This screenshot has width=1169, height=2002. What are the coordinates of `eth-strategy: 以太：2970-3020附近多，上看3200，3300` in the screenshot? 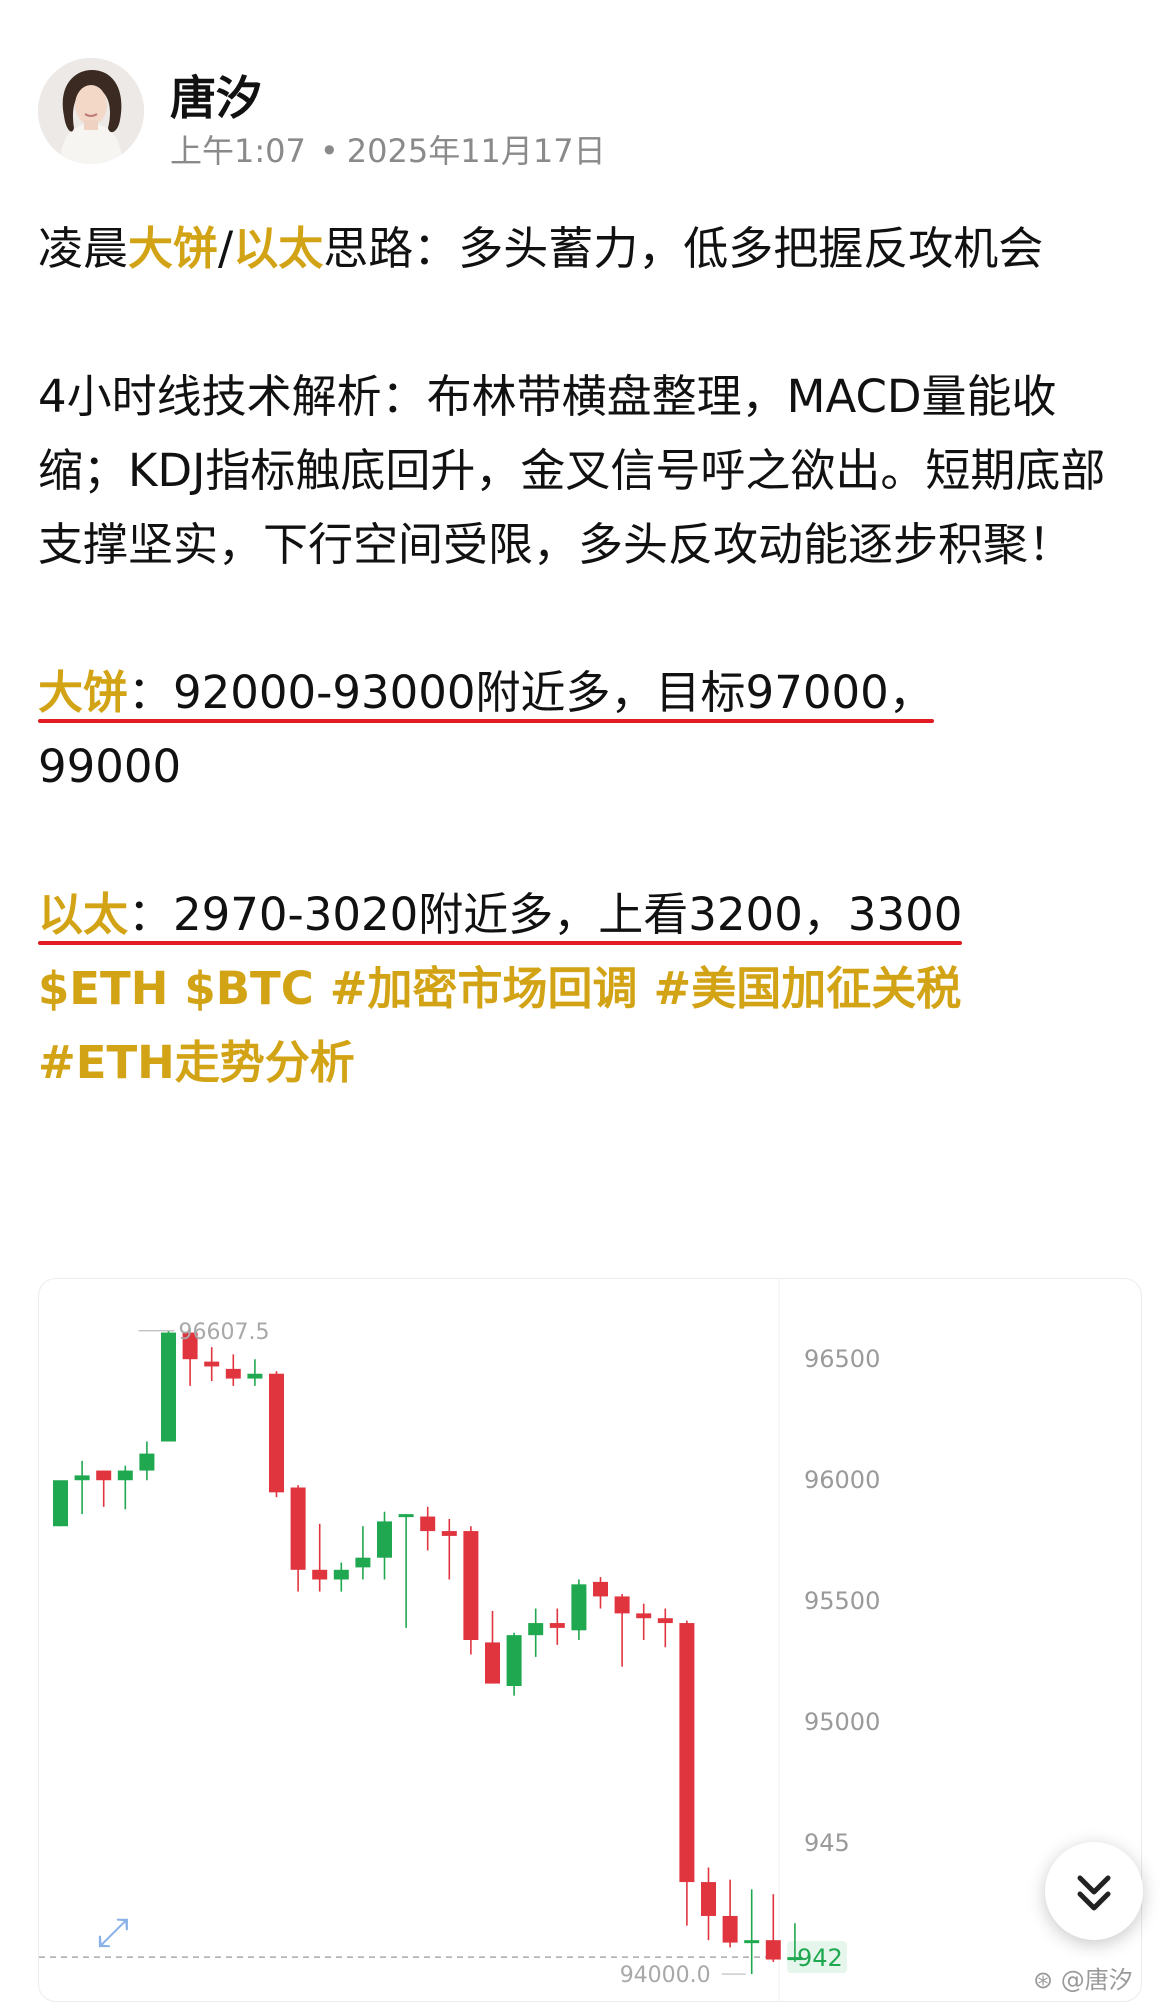 It's located at (588, 915).